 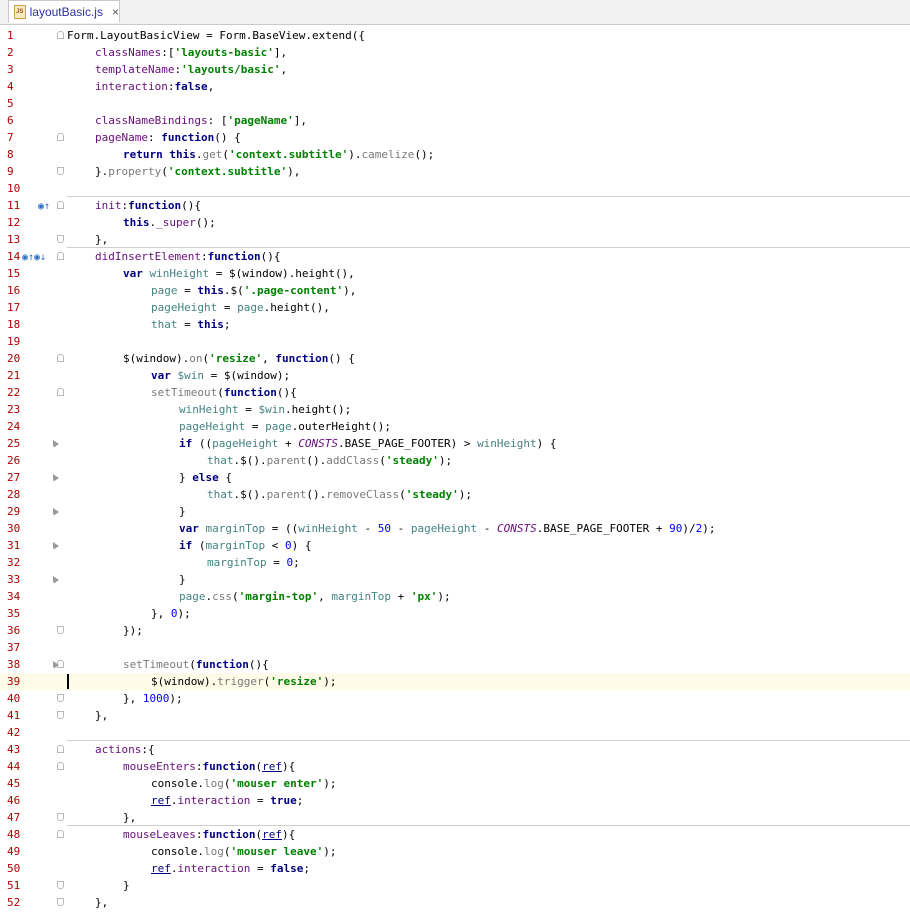 I want to click on code-line: 49 console.log('mouser leave');, so click(x=455, y=851).